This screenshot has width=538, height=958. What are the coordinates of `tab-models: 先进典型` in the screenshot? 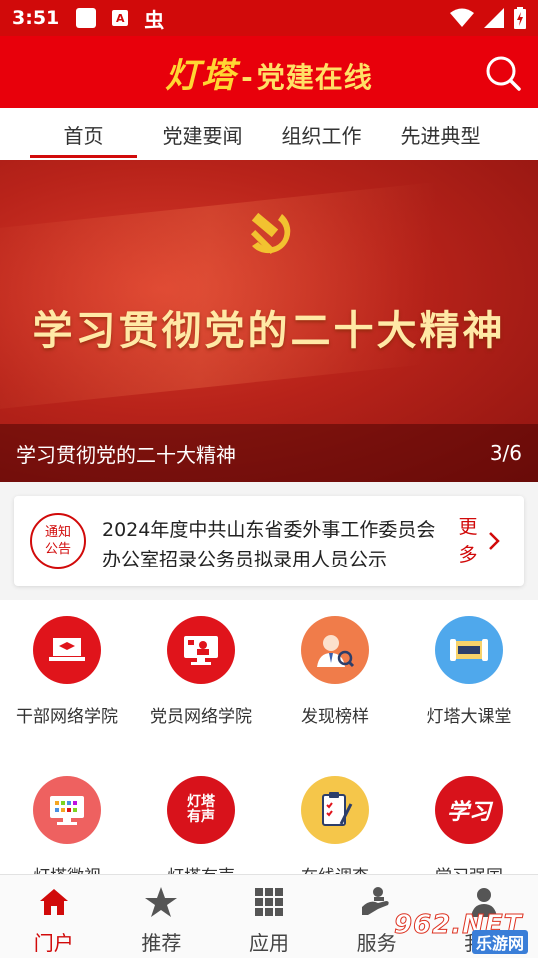 It's located at (440, 134).